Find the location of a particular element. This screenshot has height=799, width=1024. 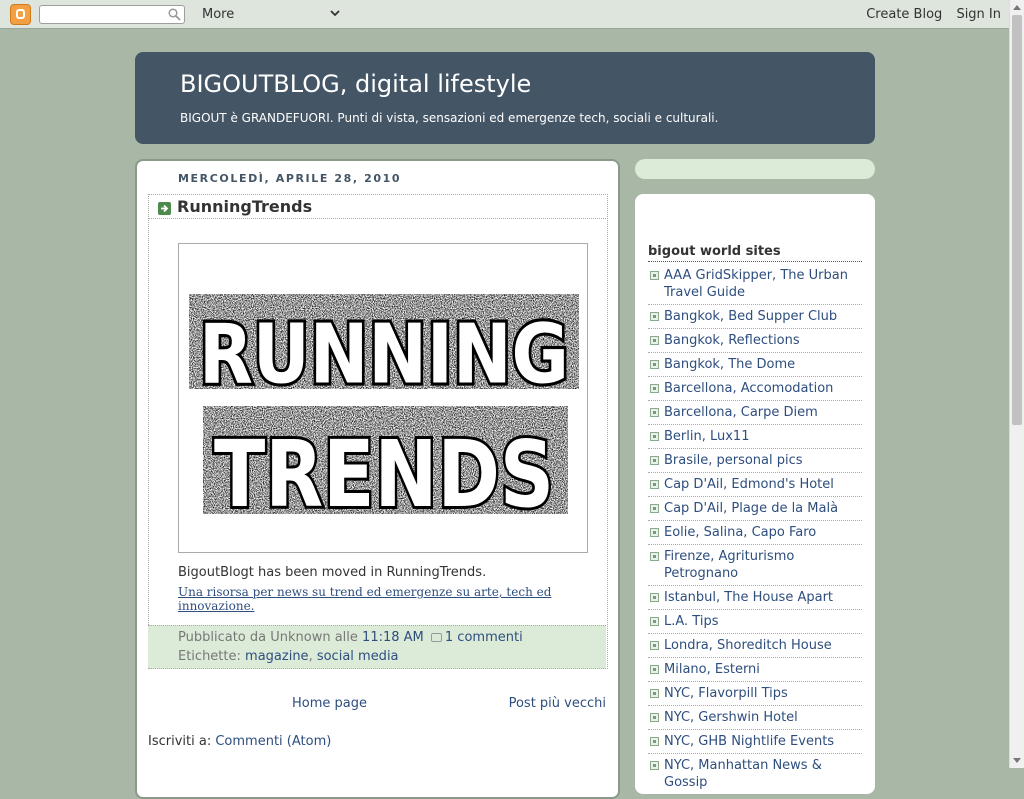

site-link: Cap D'Ail, Plage de la Malà is located at coordinates (751, 508).